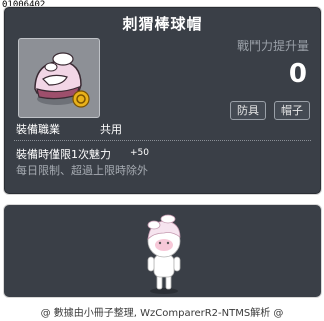 This screenshot has height=321, width=324. I want to click on character-preview-icon, so click(164, 254).